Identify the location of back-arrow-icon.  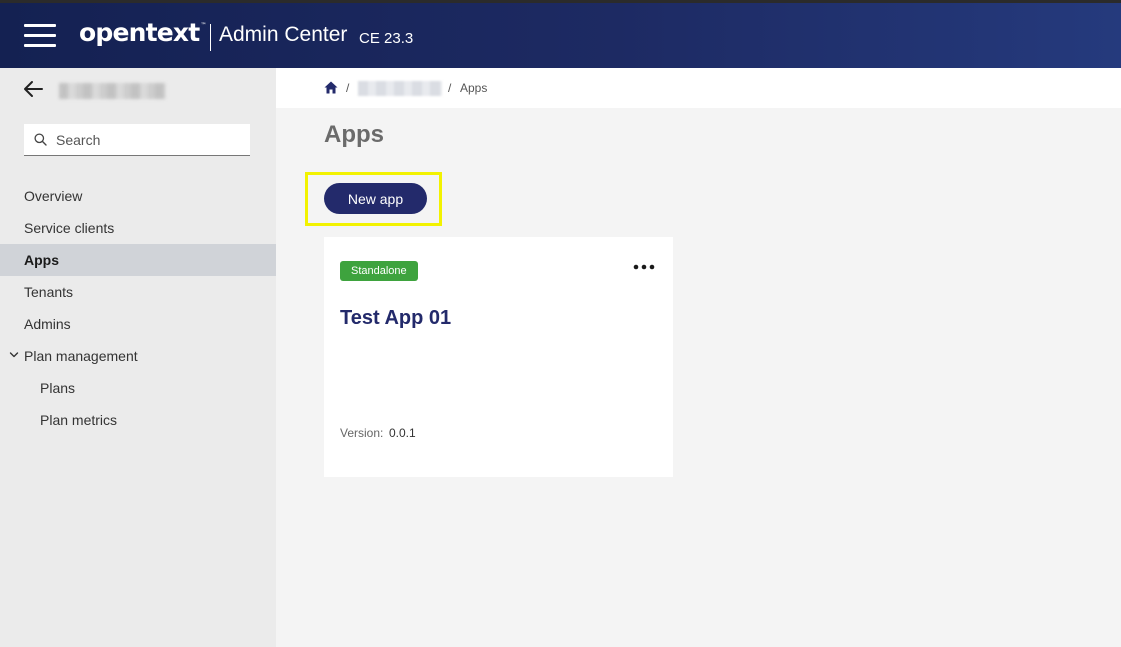
(33, 89).